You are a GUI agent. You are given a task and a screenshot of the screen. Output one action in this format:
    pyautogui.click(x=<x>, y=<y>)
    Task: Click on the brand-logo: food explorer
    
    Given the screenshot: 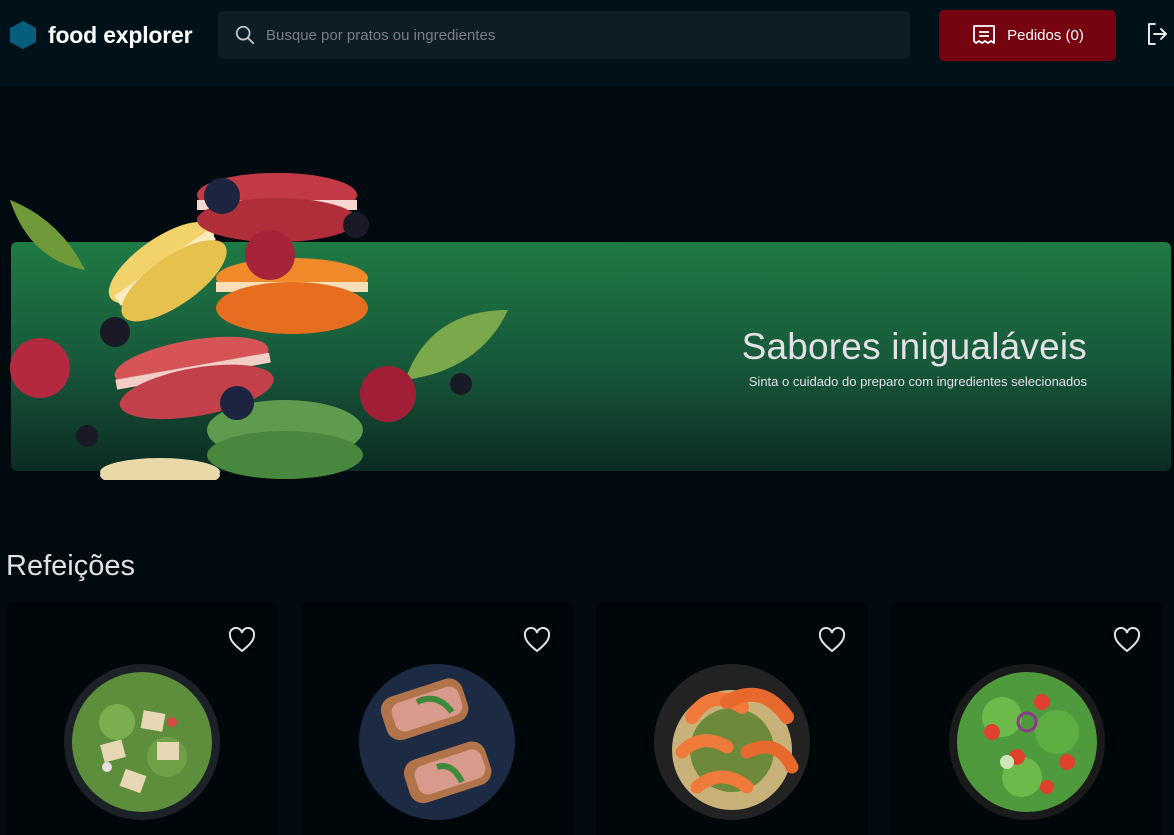 What is the action you would take?
    pyautogui.click(x=101, y=35)
    